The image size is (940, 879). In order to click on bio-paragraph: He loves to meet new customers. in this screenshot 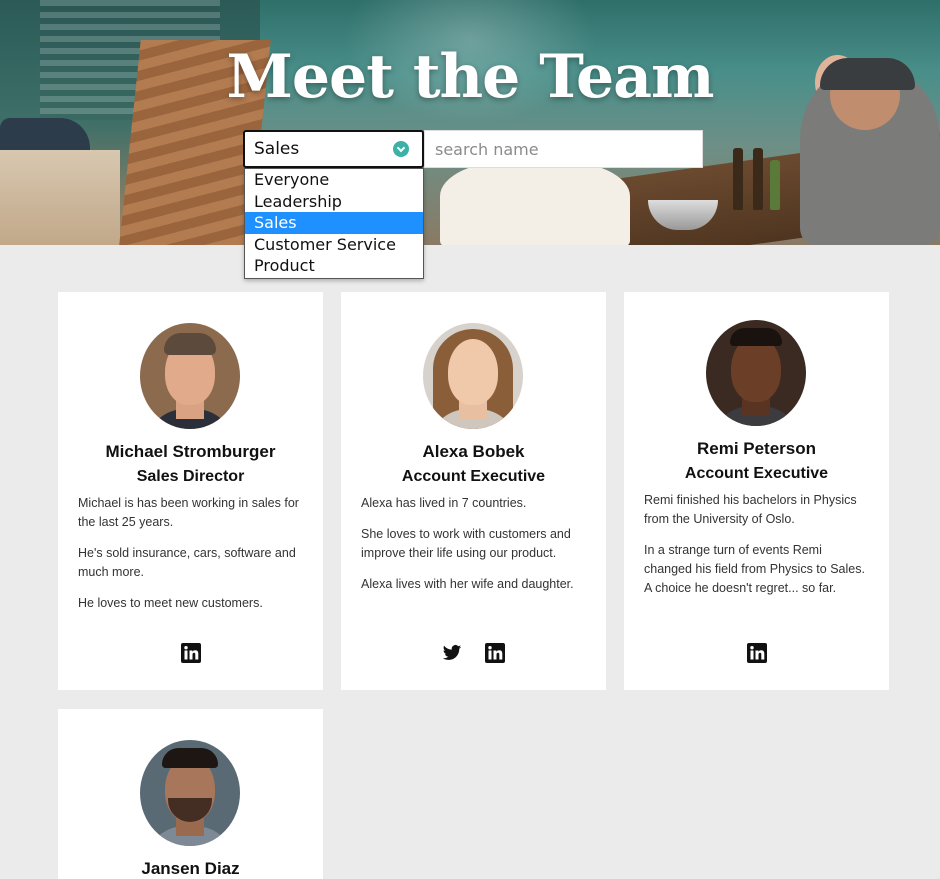, I will do `click(170, 603)`.